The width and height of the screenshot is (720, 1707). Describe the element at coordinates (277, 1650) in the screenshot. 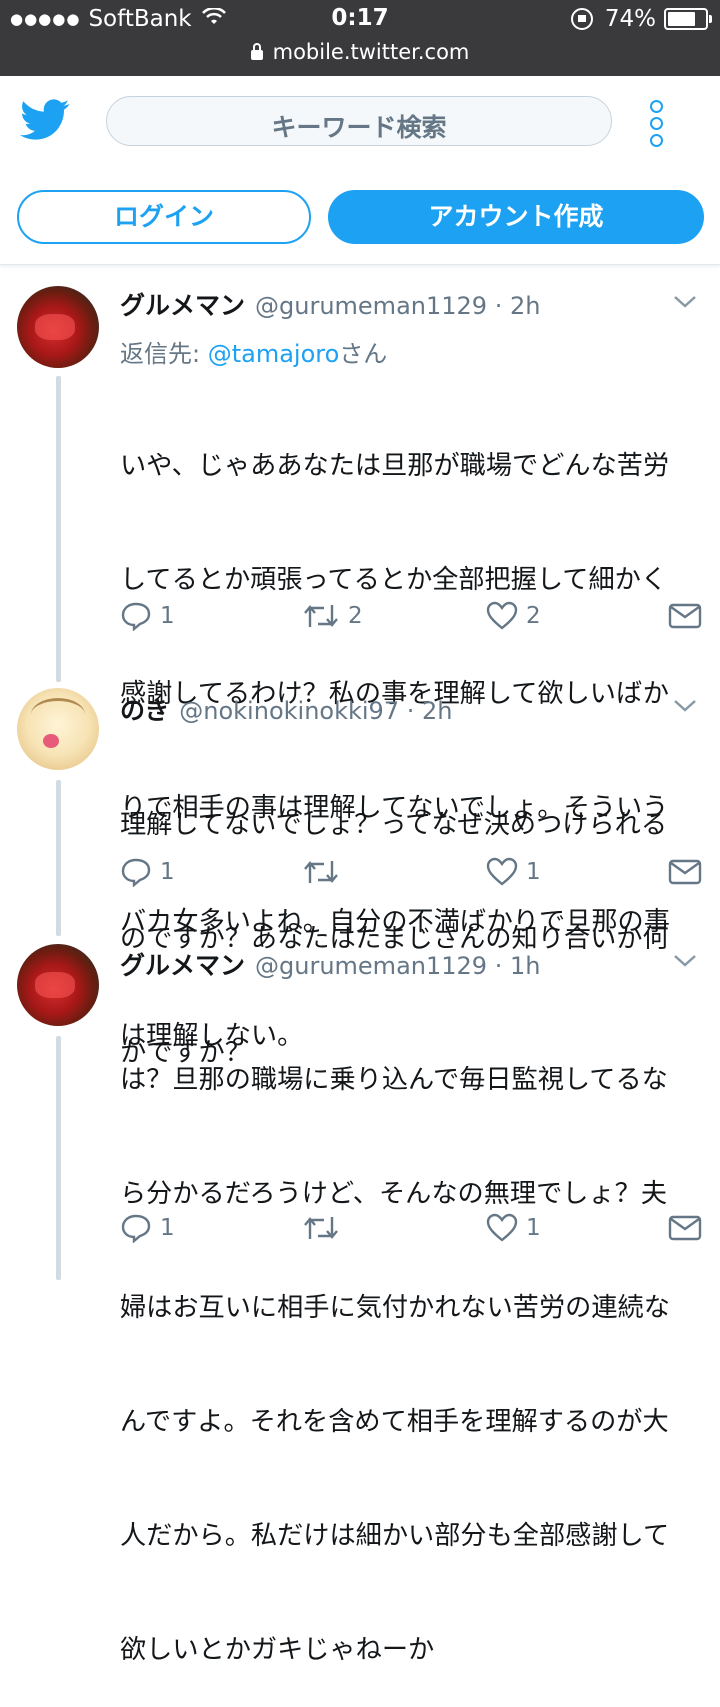

I see `tweet-line: 欲しいとかガキじゃねーか` at that location.